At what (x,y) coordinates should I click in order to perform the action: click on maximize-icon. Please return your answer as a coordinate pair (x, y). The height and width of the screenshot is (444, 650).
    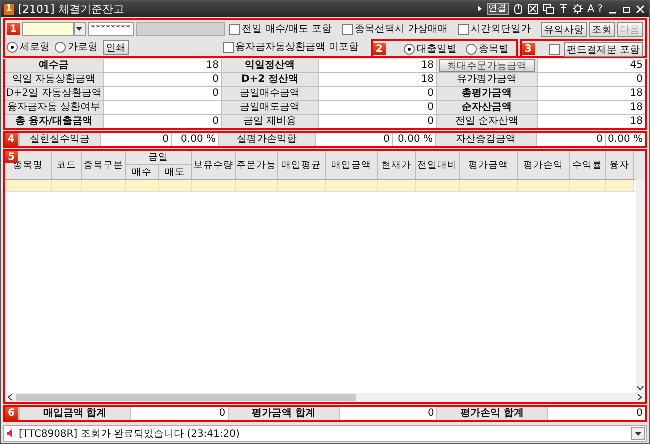
    Looking at the image, I should click on (626, 9).